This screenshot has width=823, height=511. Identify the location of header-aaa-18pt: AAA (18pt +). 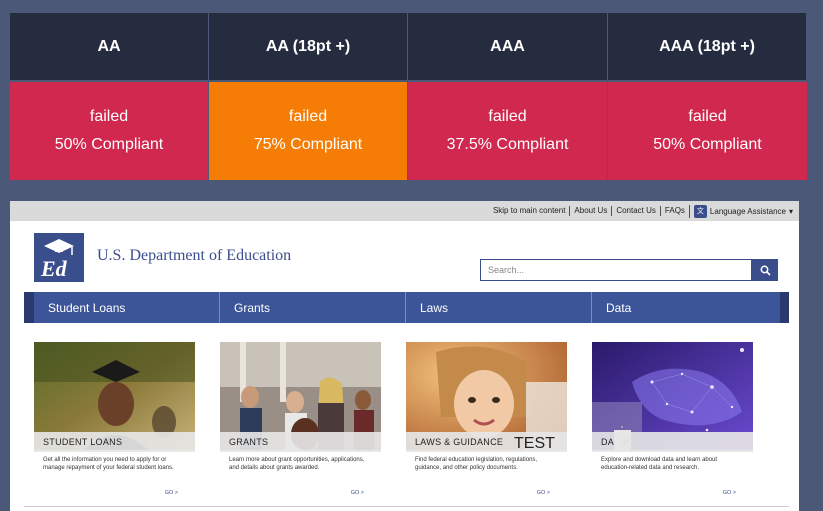
(707, 47).